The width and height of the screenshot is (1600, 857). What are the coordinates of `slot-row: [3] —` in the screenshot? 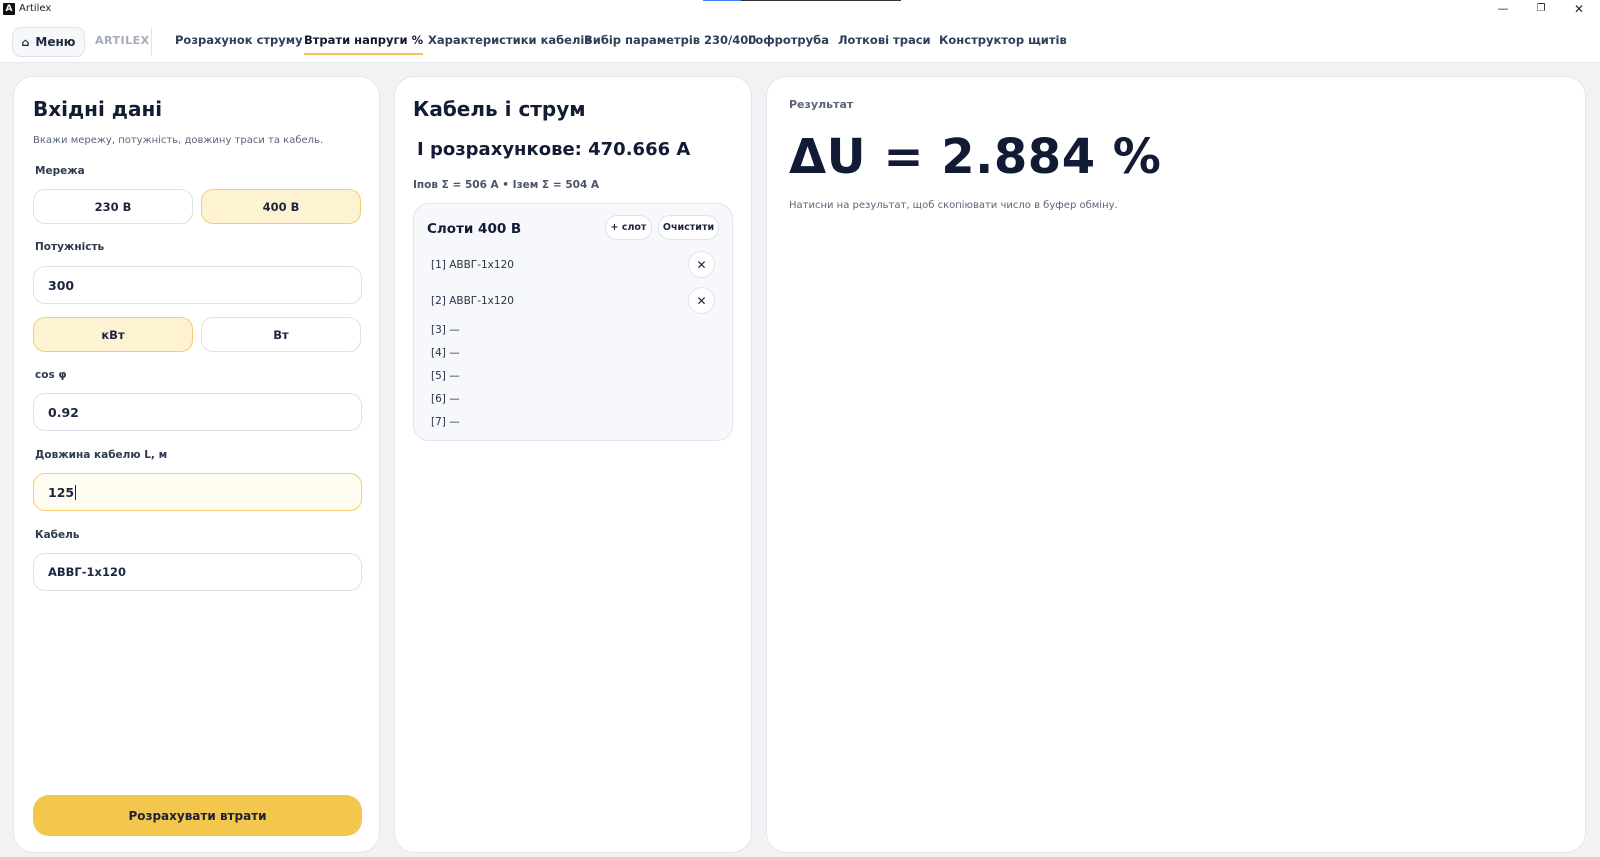 It's located at (445, 330).